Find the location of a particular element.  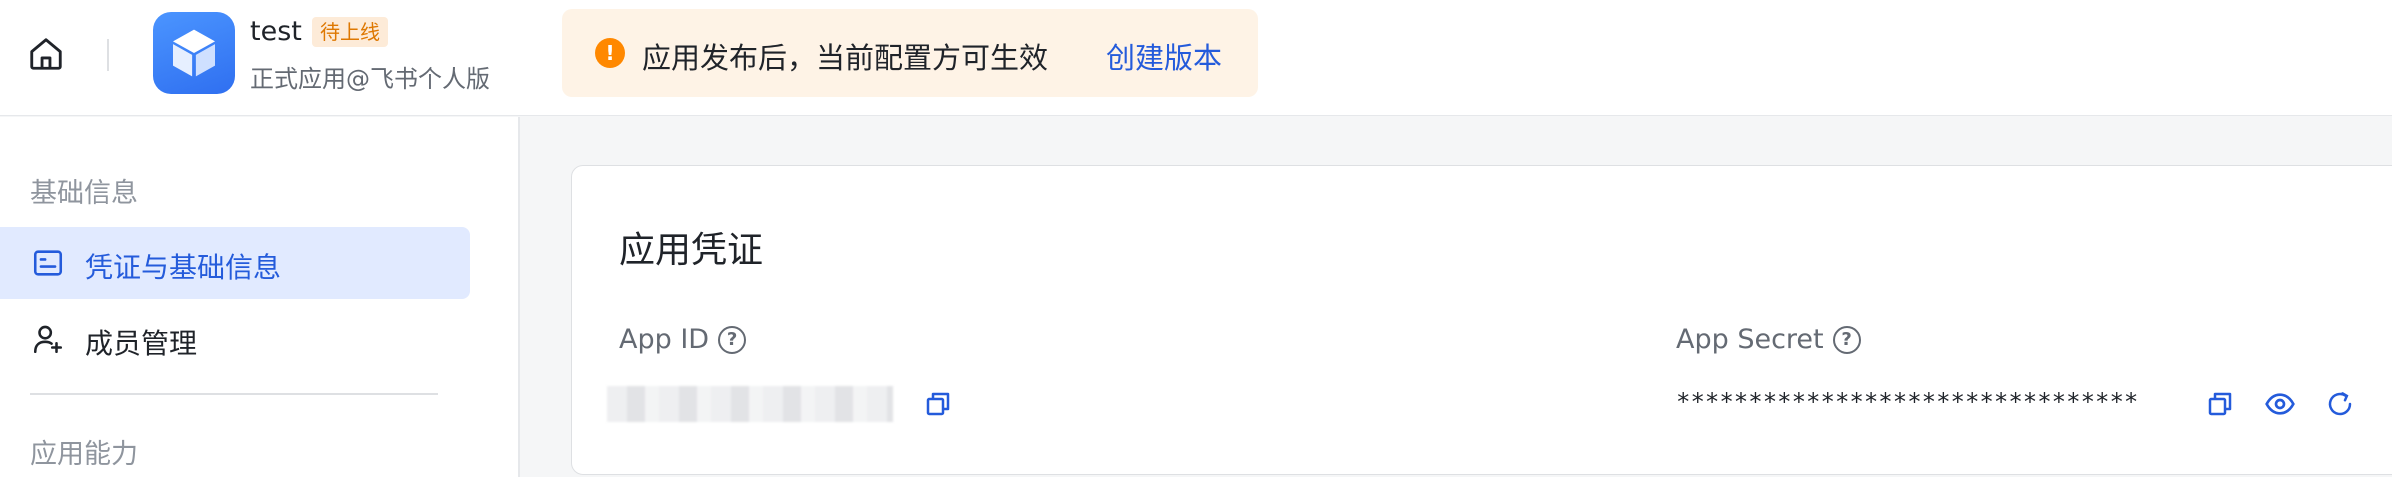

show-secret-button is located at coordinates (2280, 404).